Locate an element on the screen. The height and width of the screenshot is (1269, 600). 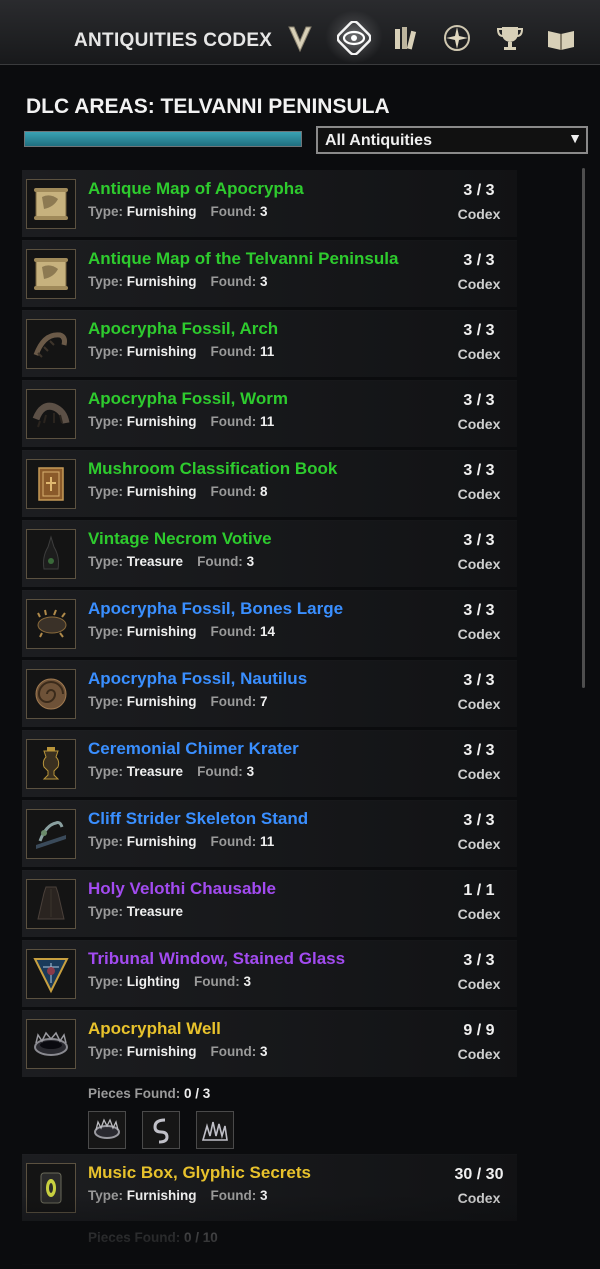
type-value: Lighting is located at coordinates (153, 981).